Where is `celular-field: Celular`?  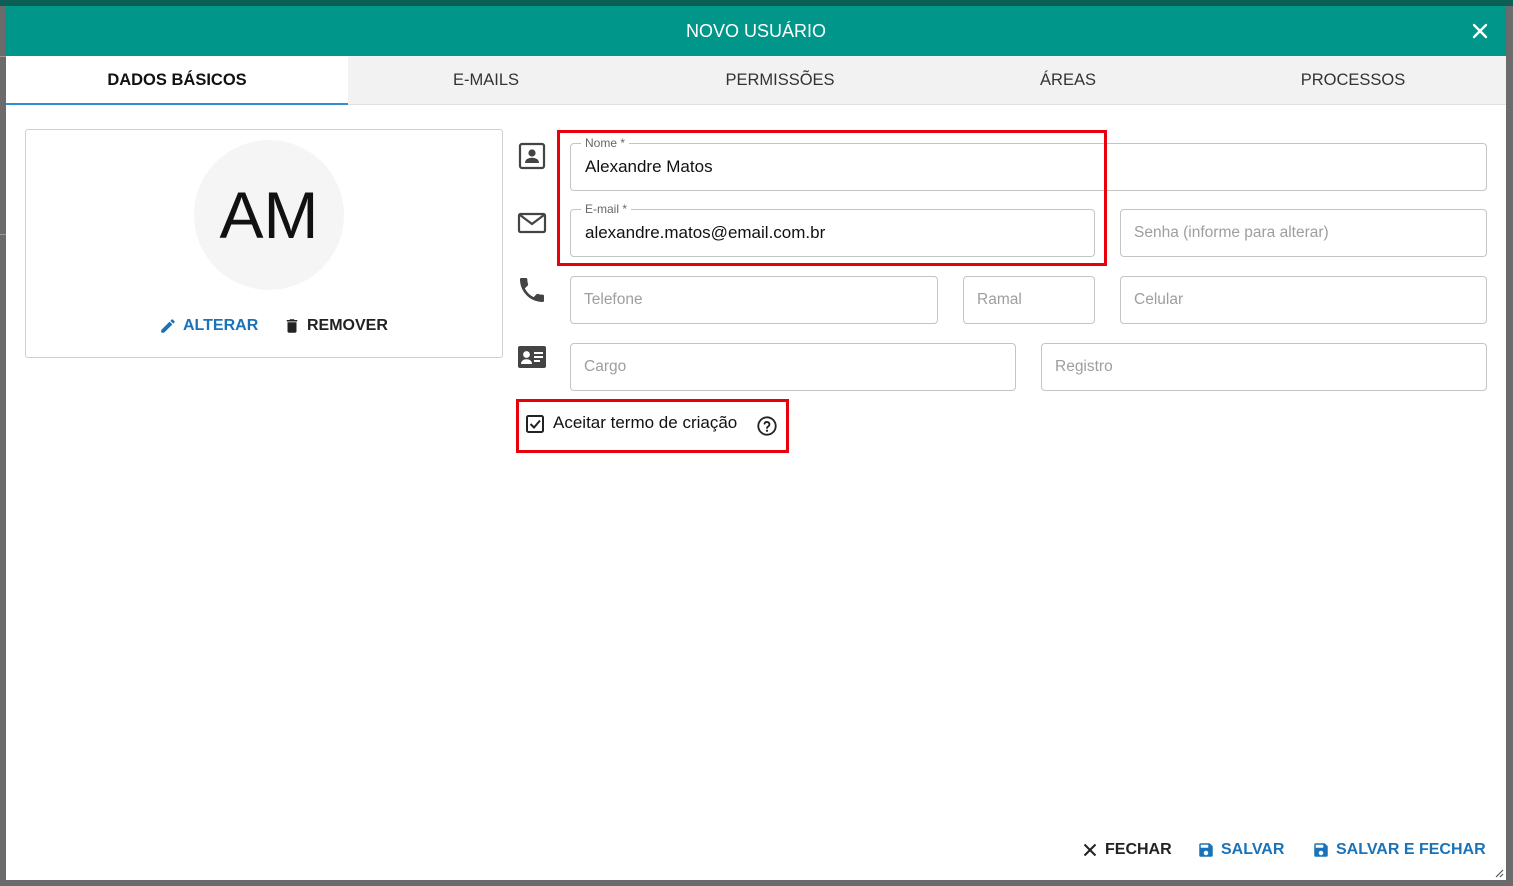 celular-field: Celular is located at coordinates (1303, 300).